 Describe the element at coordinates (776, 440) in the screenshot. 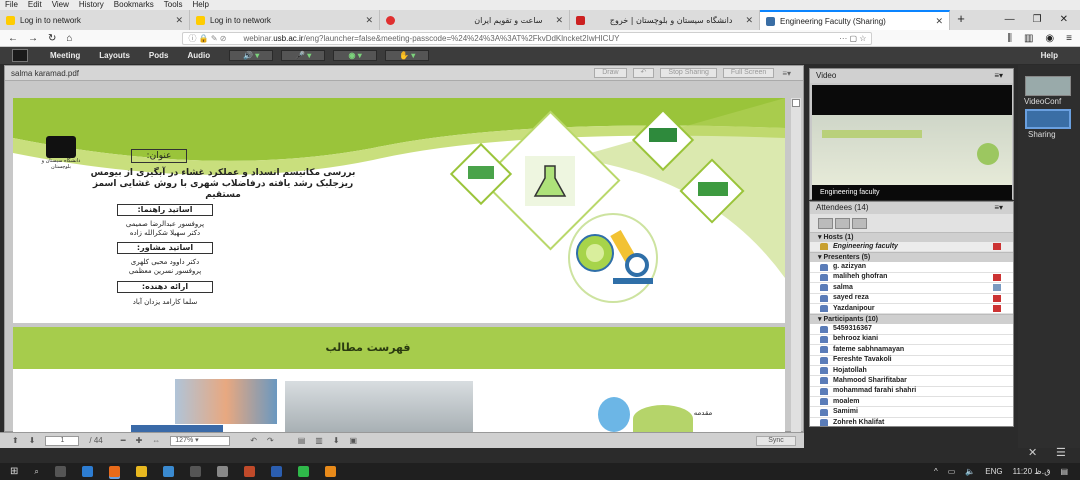

I see `sync-button: Sync` at that location.